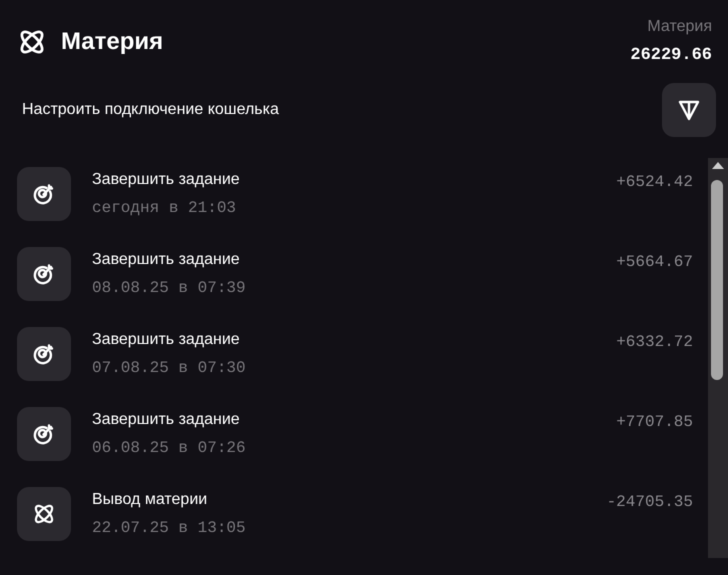 This screenshot has height=575, width=728. I want to click on app-title: Материя, so click(112, 42).